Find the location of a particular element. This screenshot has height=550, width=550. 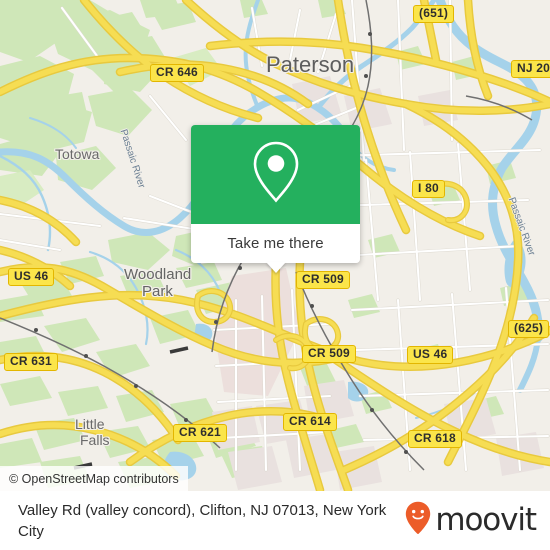

road-shield-cr509-s: CR 509 is located at coordinates (329, 354).